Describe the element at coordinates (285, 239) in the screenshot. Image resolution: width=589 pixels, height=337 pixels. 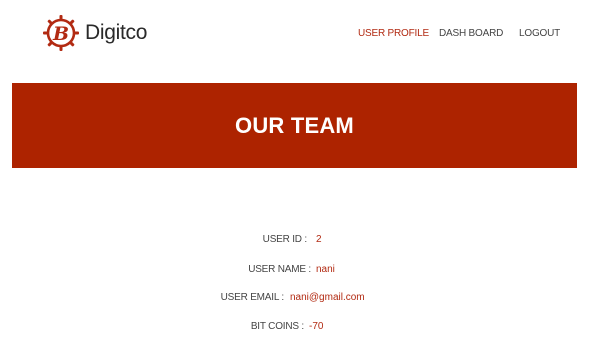
I see `user-id-label: USER ID :` at that location.